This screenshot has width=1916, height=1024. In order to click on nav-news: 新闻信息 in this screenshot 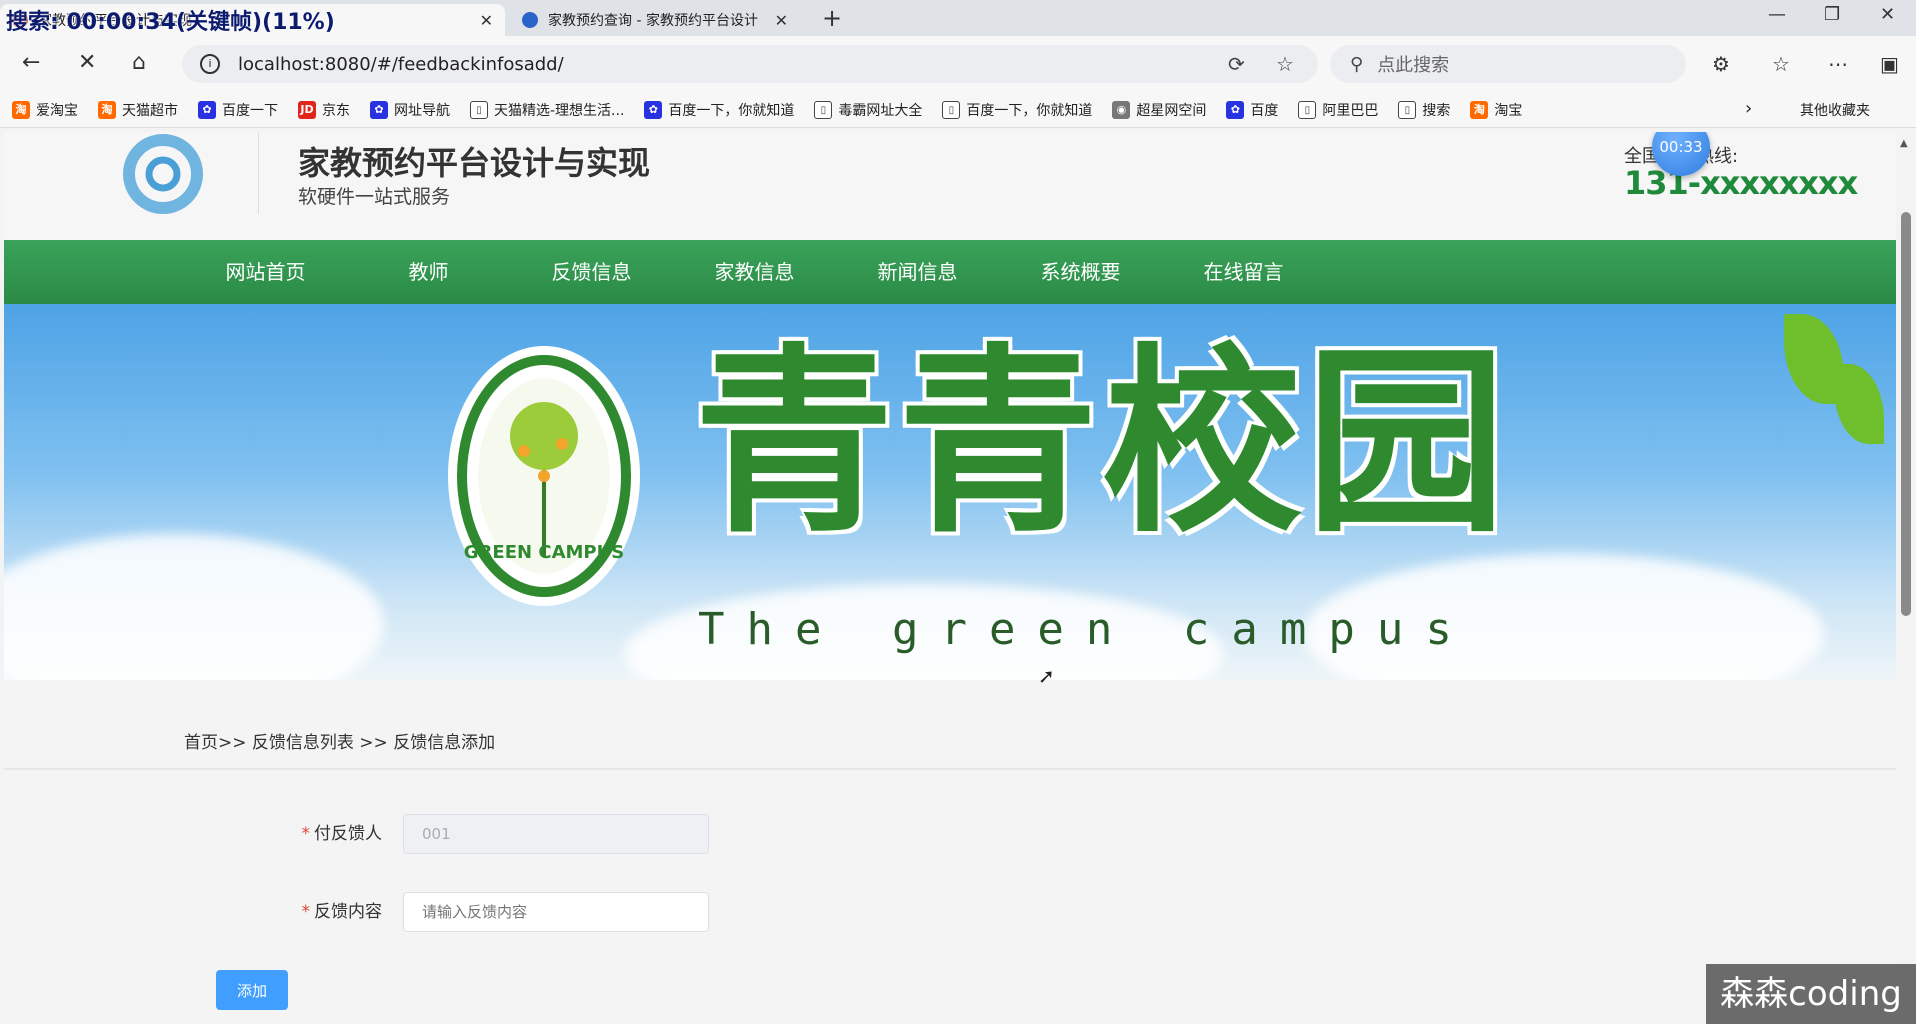, I will do `click(917, 272)`.